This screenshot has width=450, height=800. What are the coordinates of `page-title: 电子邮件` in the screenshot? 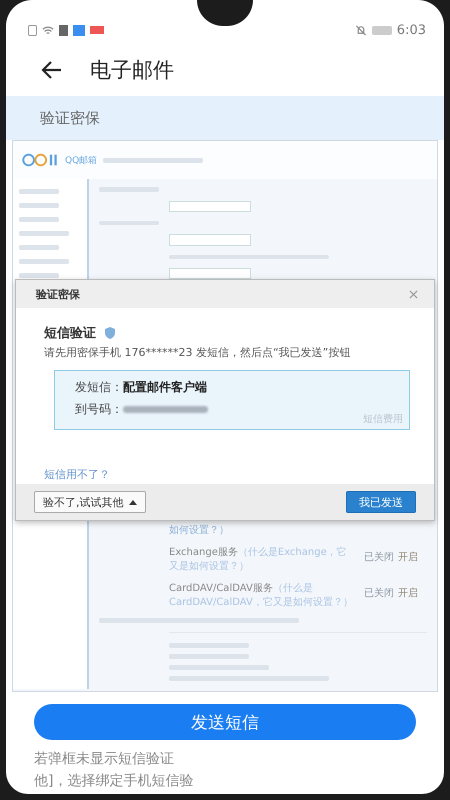 It's located at (132, 70).